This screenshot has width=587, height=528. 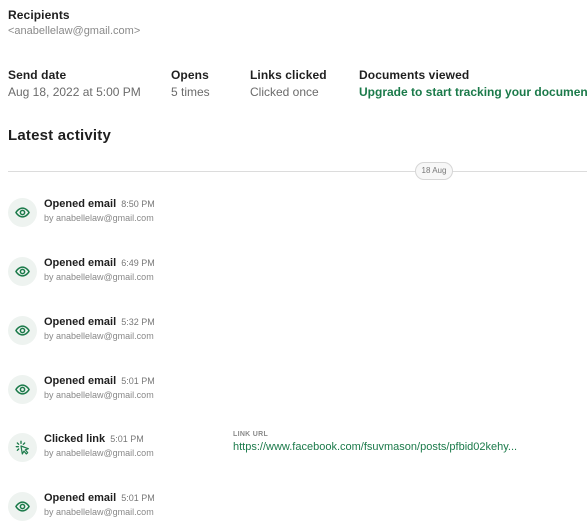 I want to click on send-date-value: Aug 18, 2022 at 5:00 PM, so click(x=74, y=92).